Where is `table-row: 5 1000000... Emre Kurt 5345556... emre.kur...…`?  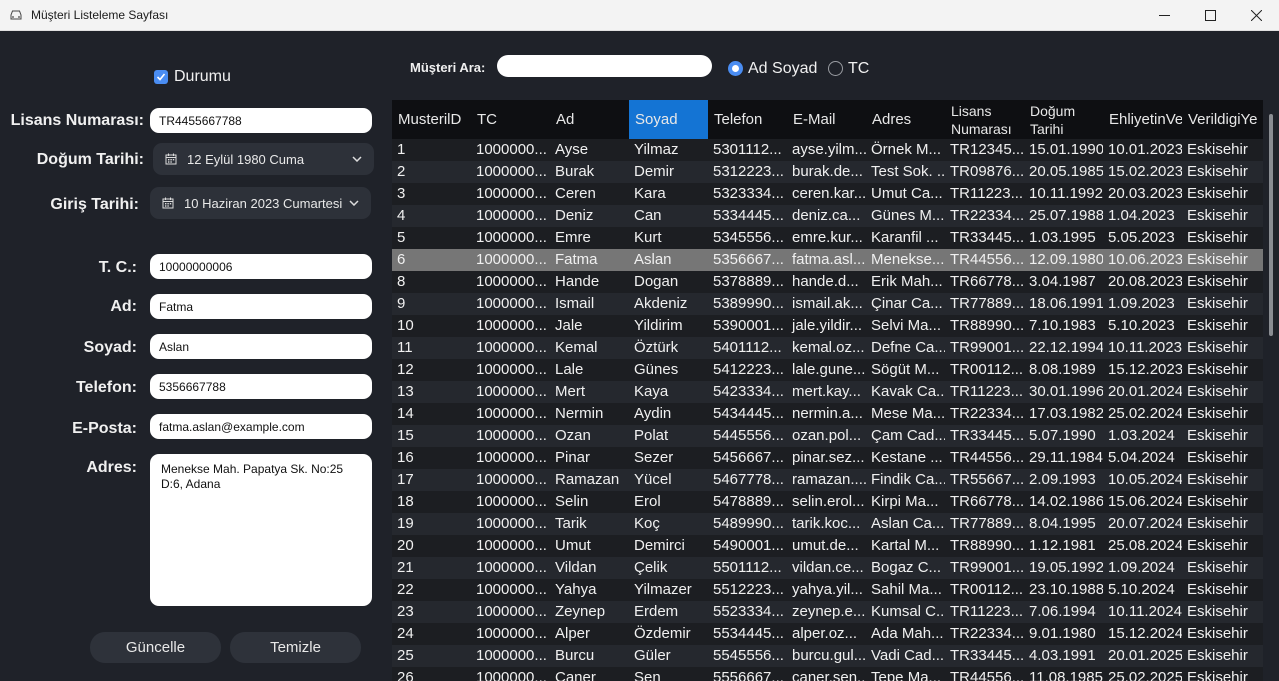 table-row: 5 1000000... Emre Kurt 5345556... emre.kur...… is located at coordinates (827, 238).